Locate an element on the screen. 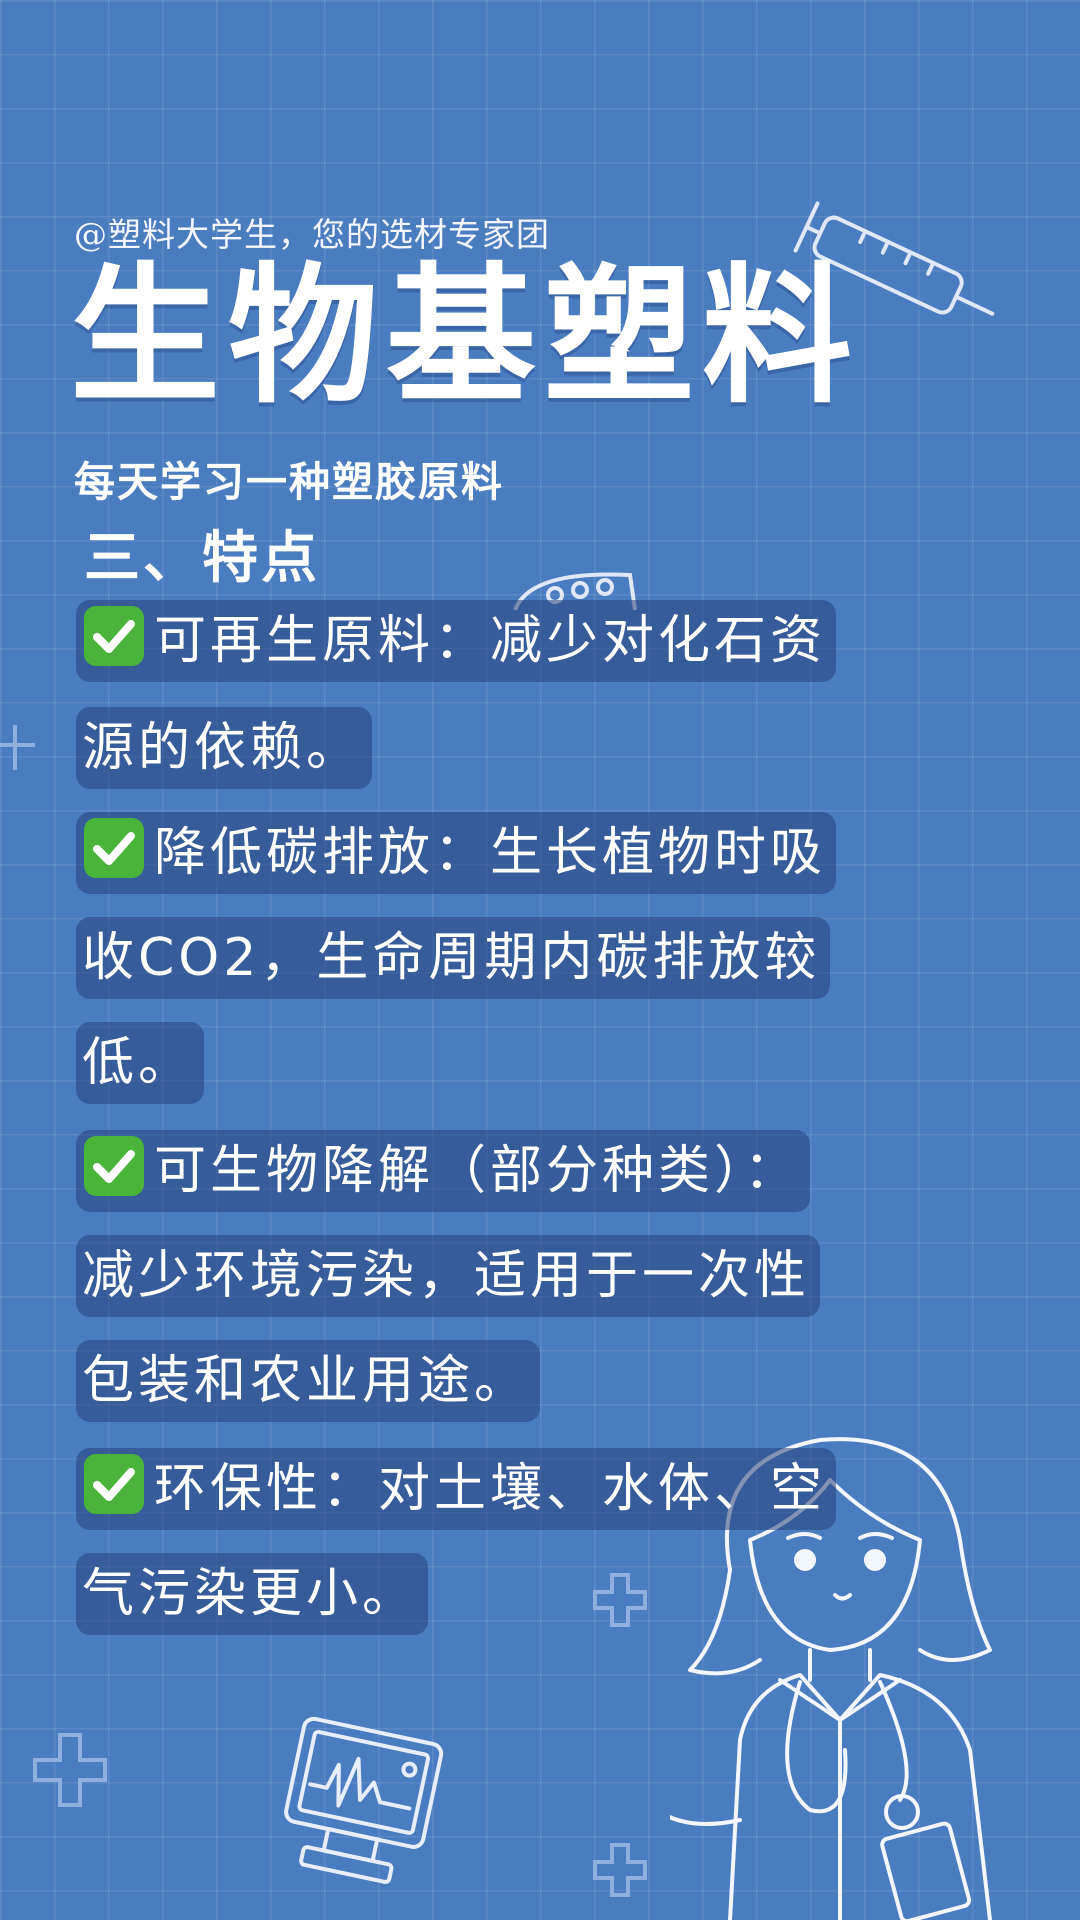 Image resolution: width=1080 pixels, height=1920 pixels. feature-line-text: 低。 is located at coordinates (138, 1063).